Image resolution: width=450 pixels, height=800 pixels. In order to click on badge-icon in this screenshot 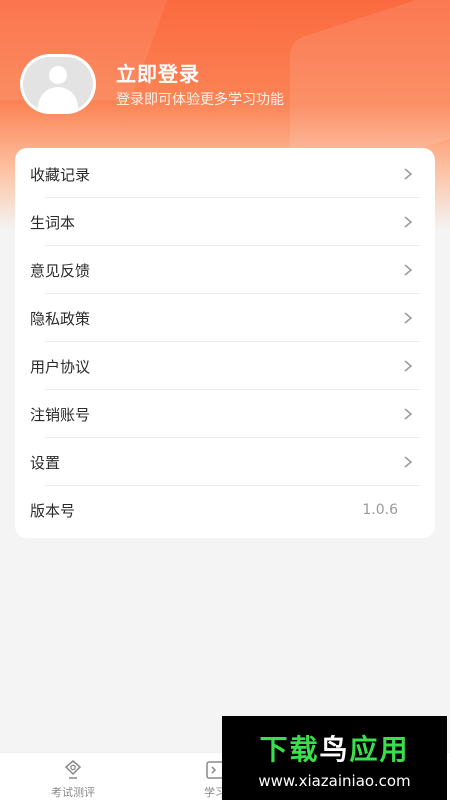, I will do `click(73, 769)`.